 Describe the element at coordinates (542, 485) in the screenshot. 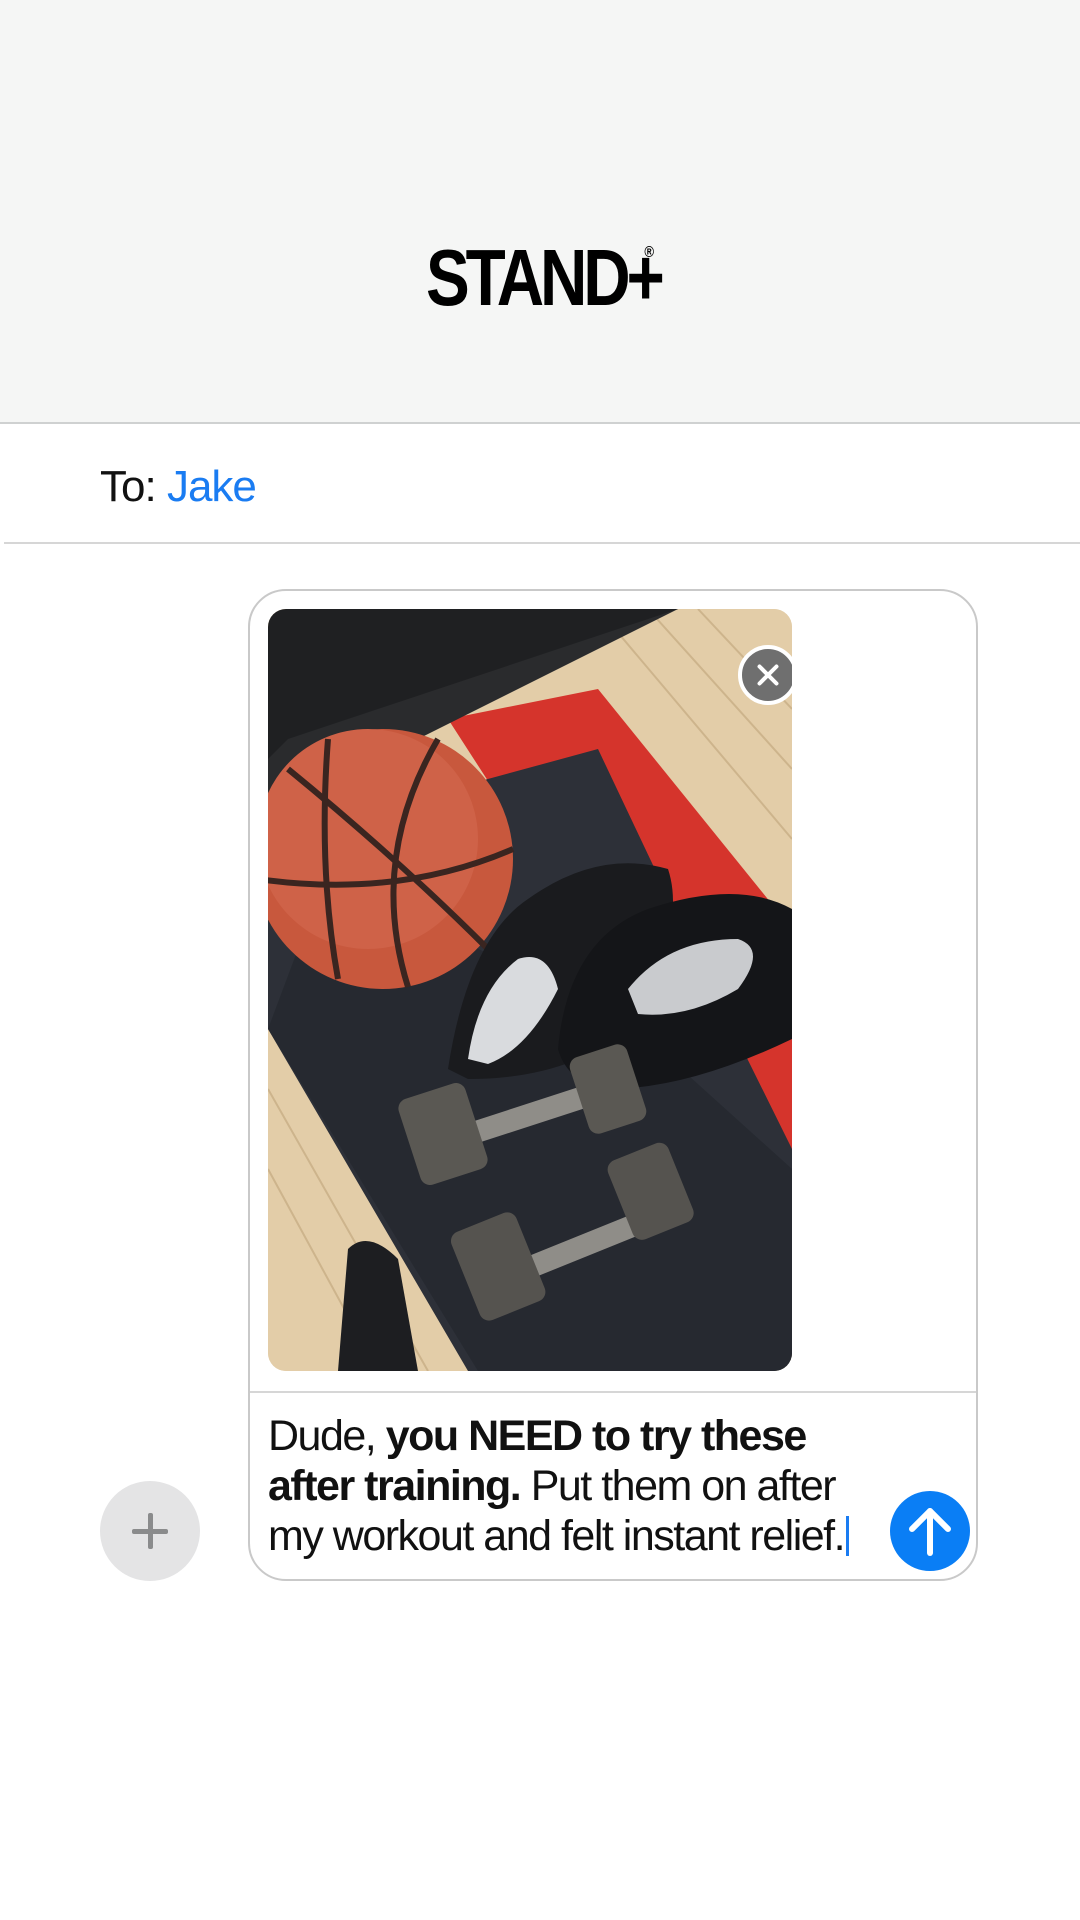

I see `recipient-bar: To: Jake` at that location.